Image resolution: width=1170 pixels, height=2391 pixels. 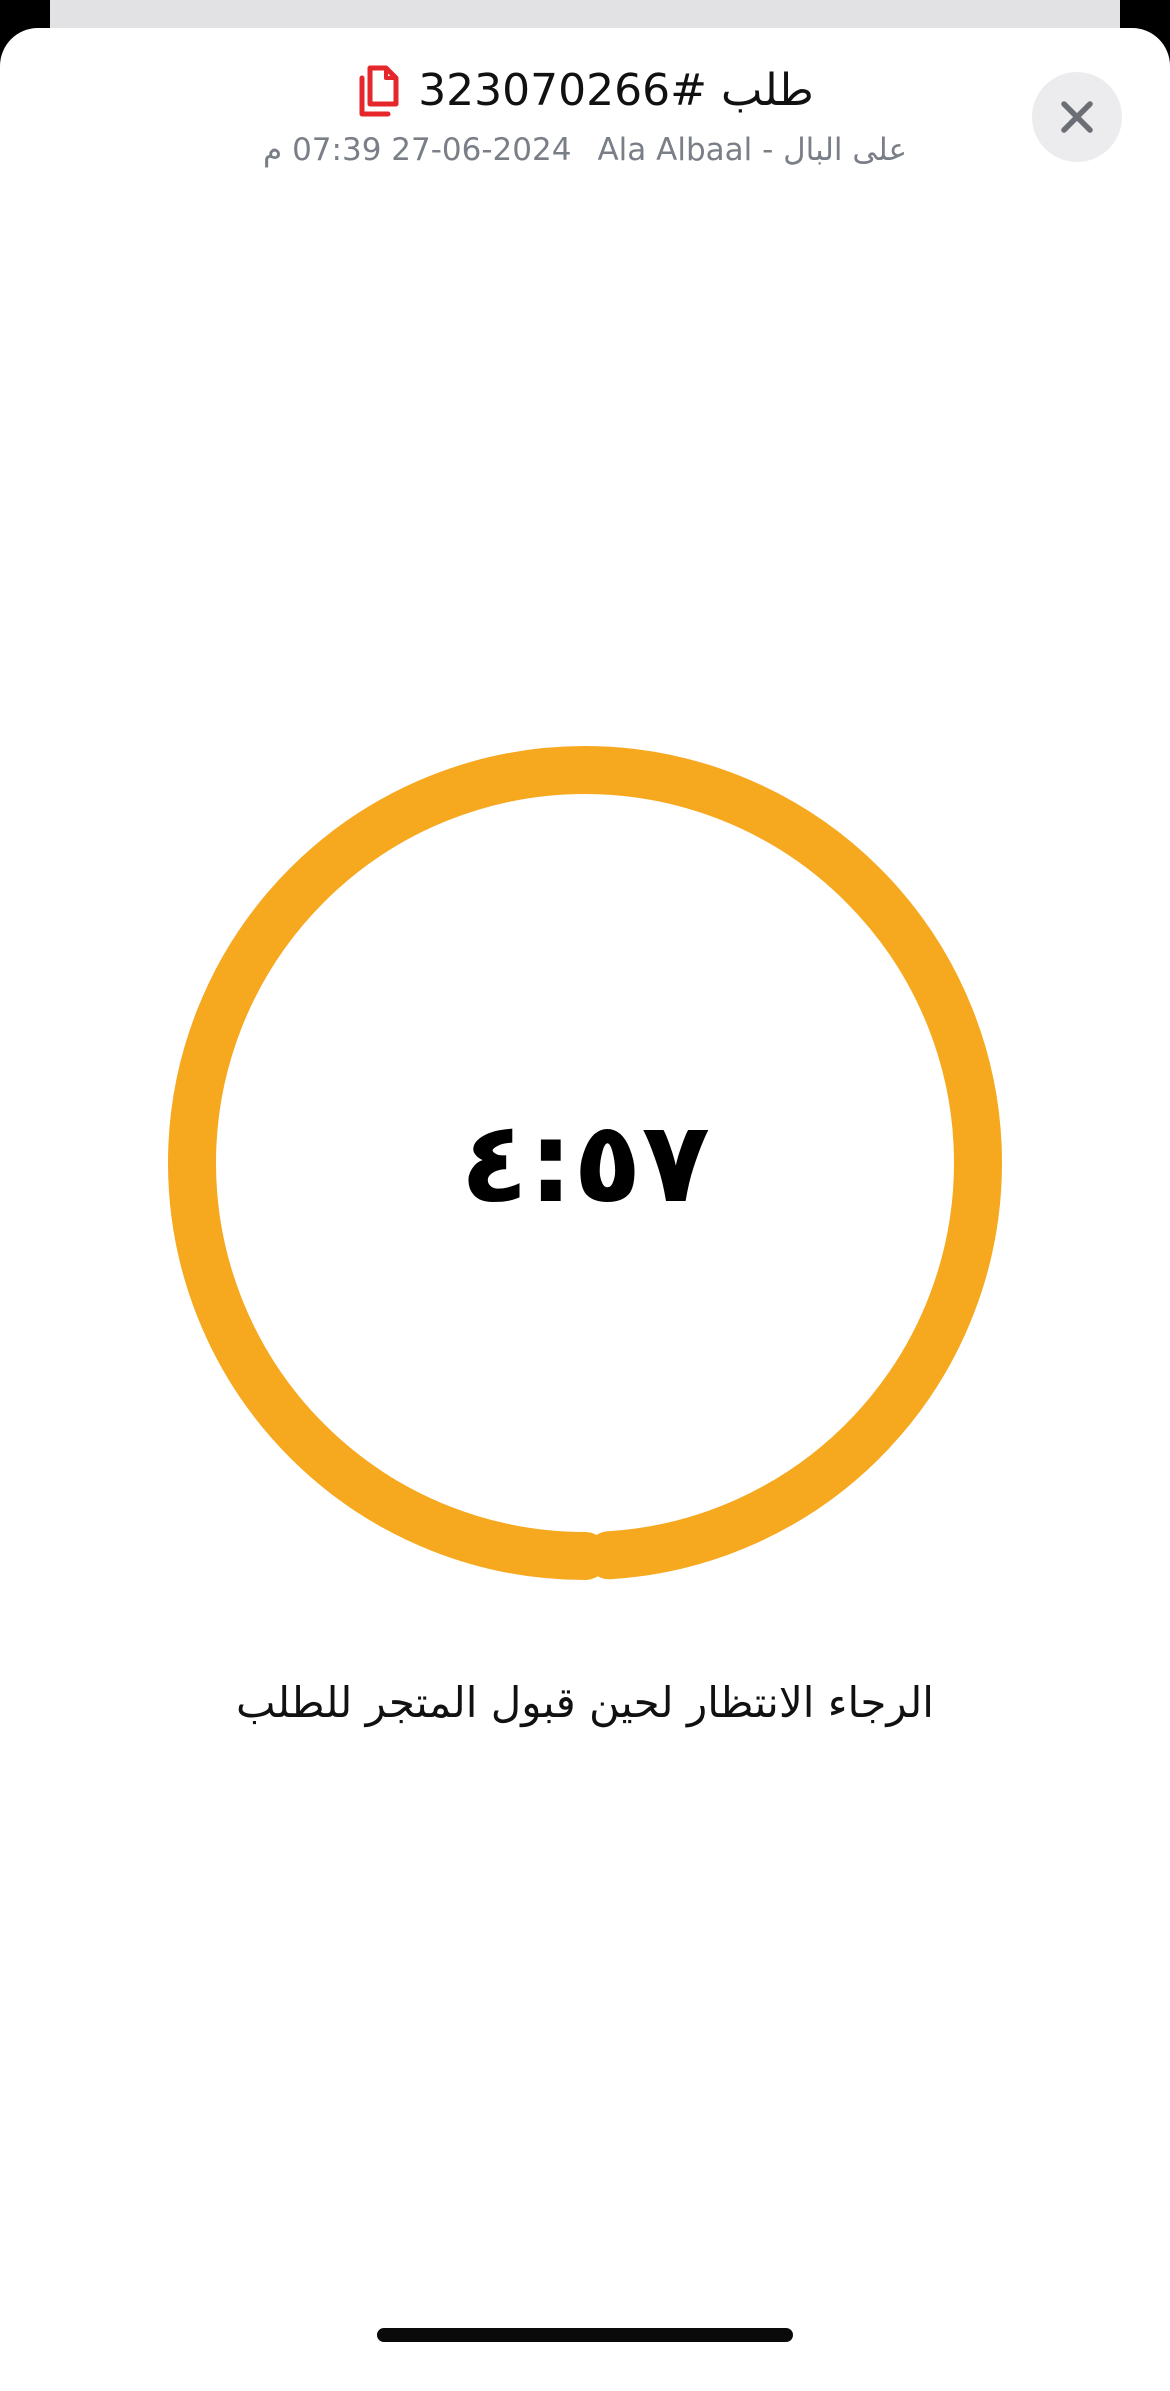 I want to click on order-number-title: طلب #323070266, so click(x=616, y=90).